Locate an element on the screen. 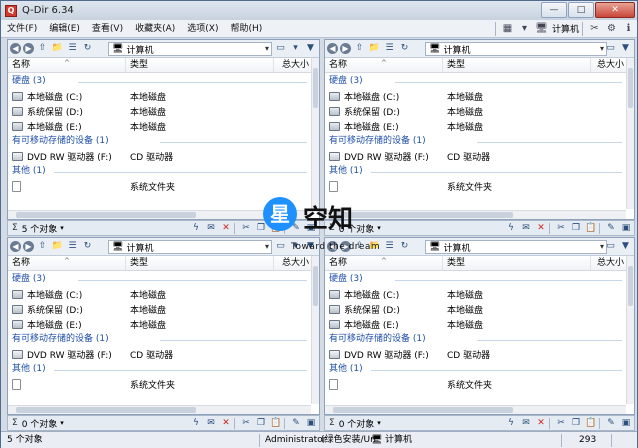 The image size is (638, 448). menu-view: 查看(V) is located at coordinates (107, 29).